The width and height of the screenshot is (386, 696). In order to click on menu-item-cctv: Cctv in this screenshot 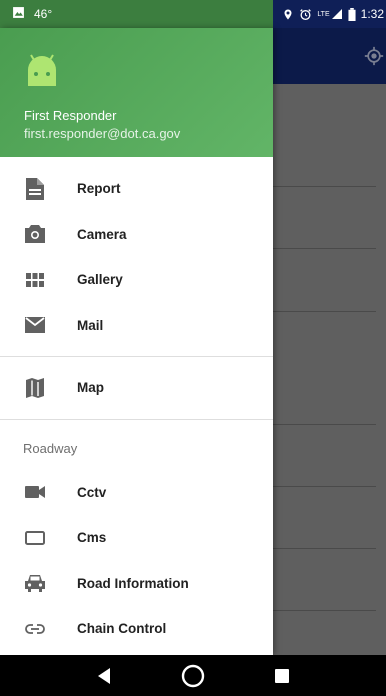, I will do `click(136, 493)`.